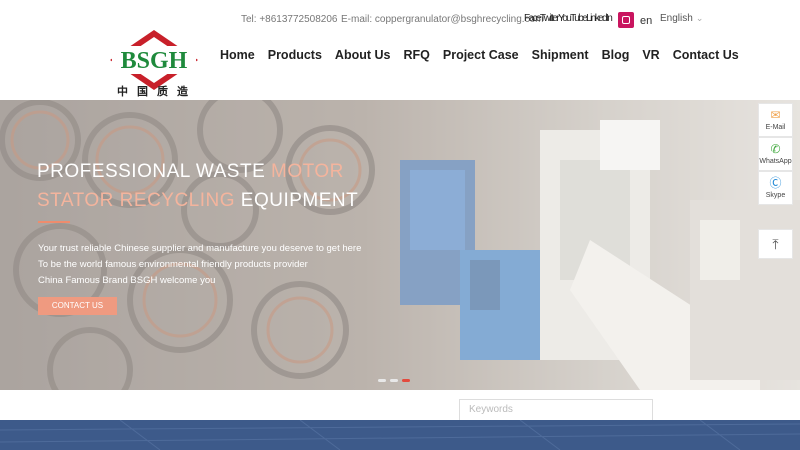 This screenshot has width=800, height=450. What do you see at coordinates (556, 410) in the screenshot?
I see `search-input: Keywords` at bounding box center [556, 410].